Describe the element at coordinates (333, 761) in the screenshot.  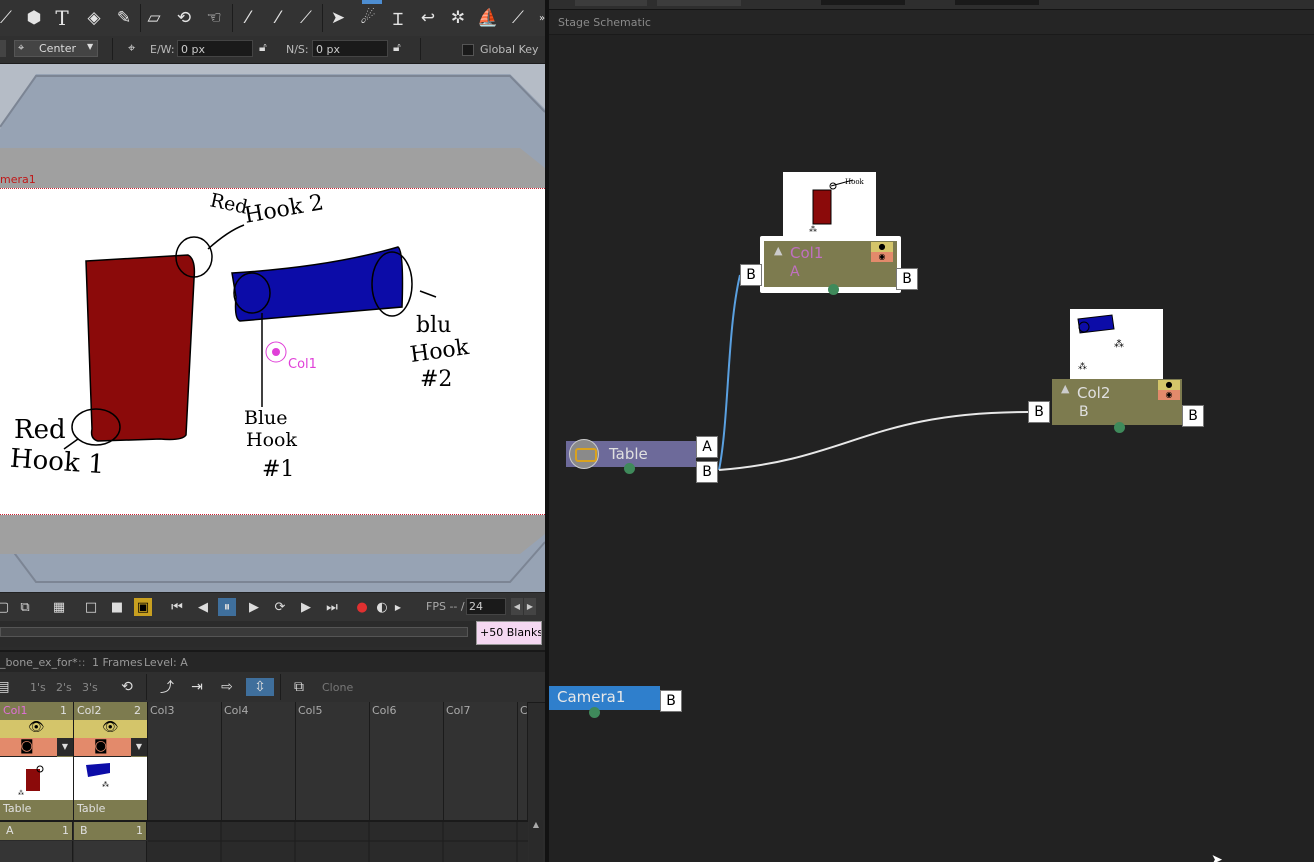
I see `column-header-col5: Col5` at that location.